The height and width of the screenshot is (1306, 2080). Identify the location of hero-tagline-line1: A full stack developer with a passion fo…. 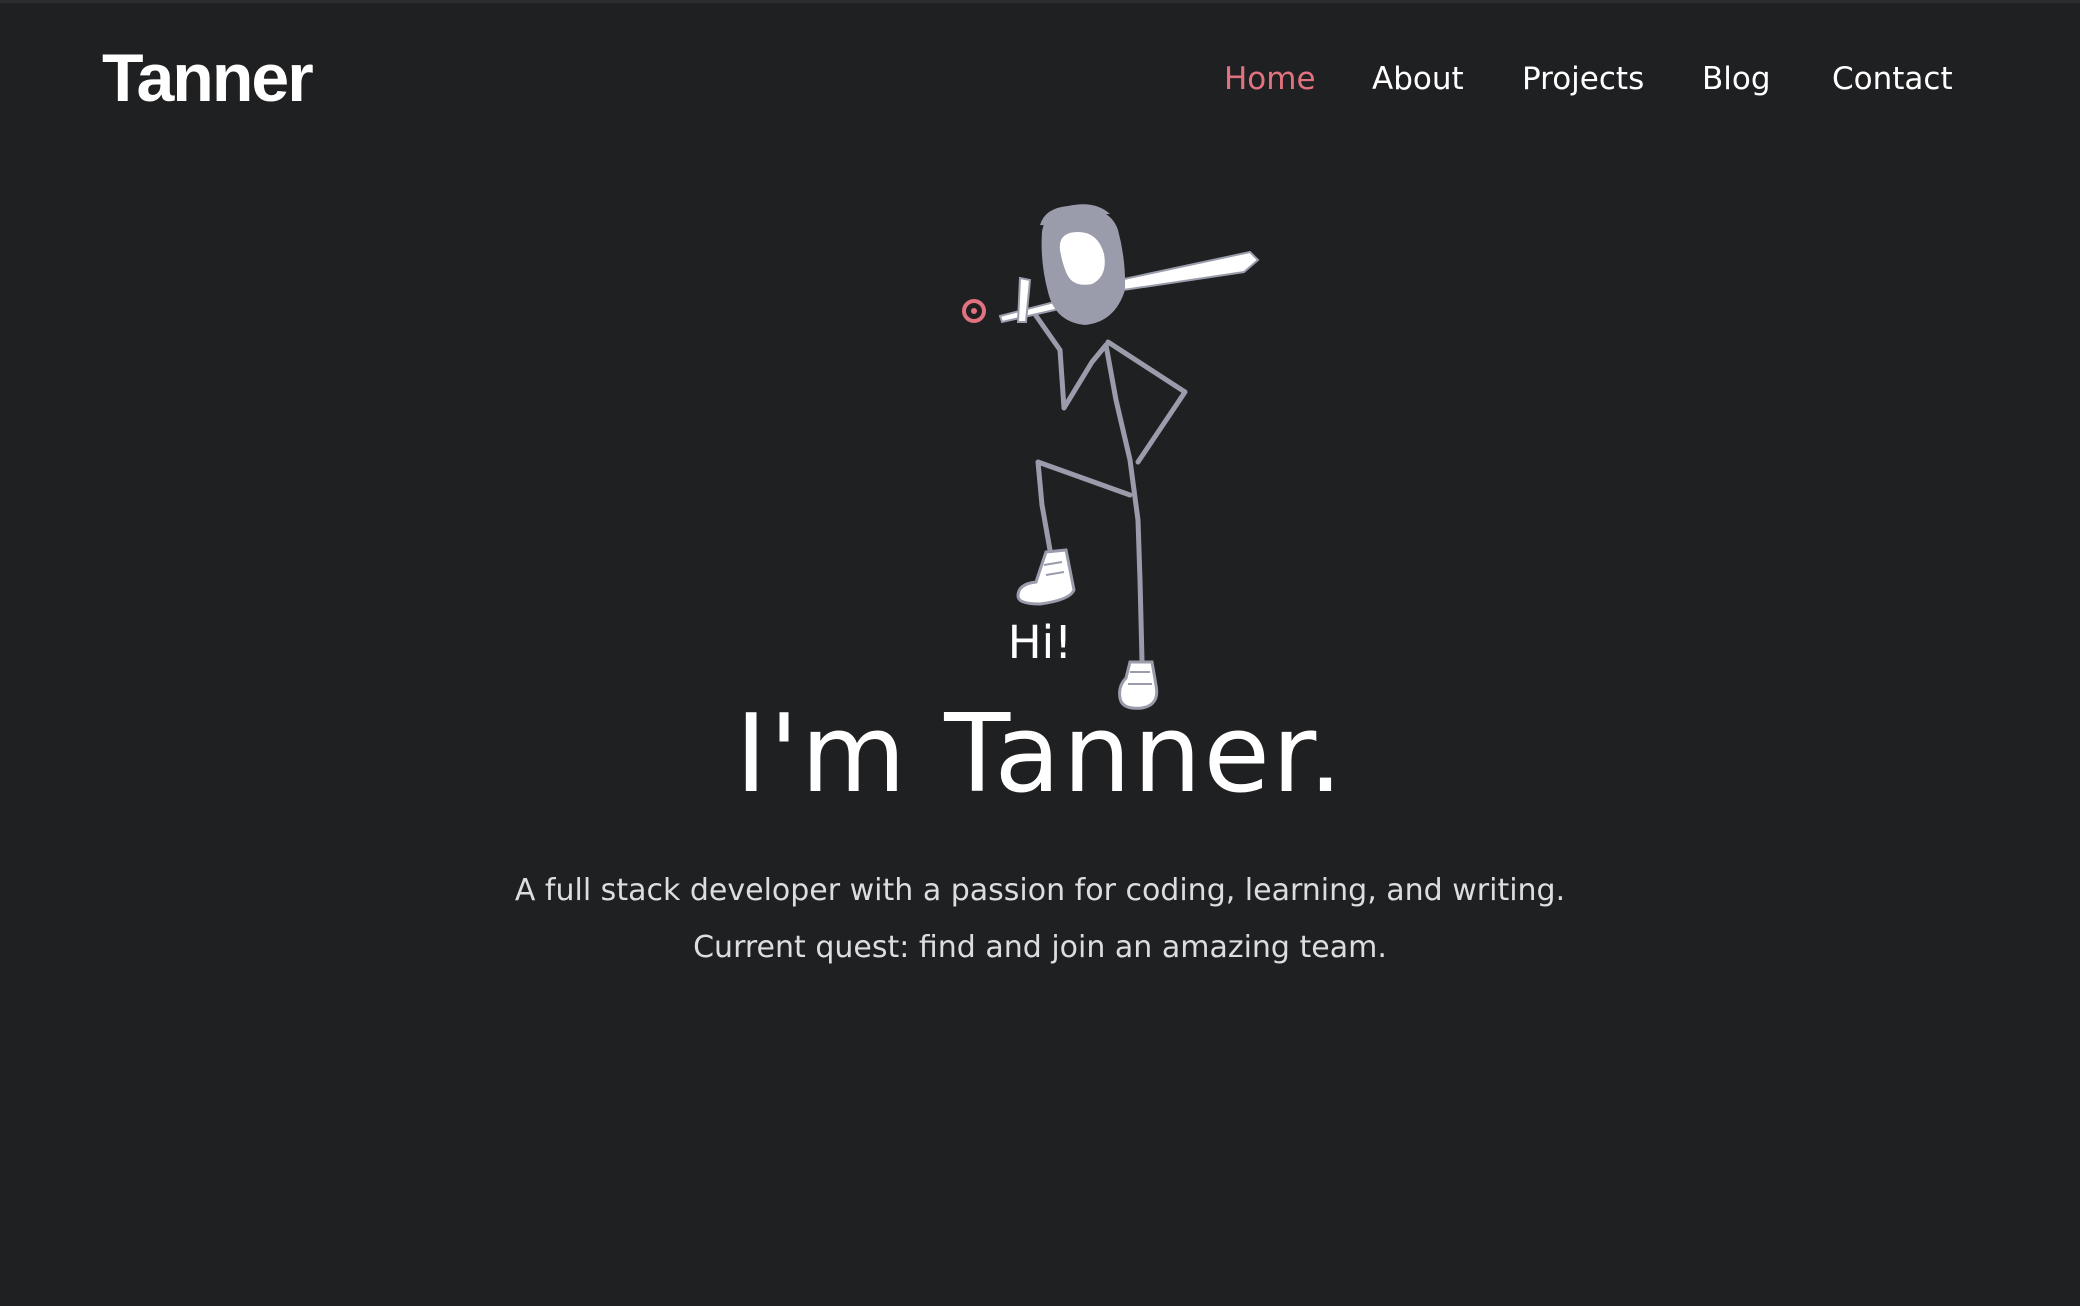
(1040, 890).